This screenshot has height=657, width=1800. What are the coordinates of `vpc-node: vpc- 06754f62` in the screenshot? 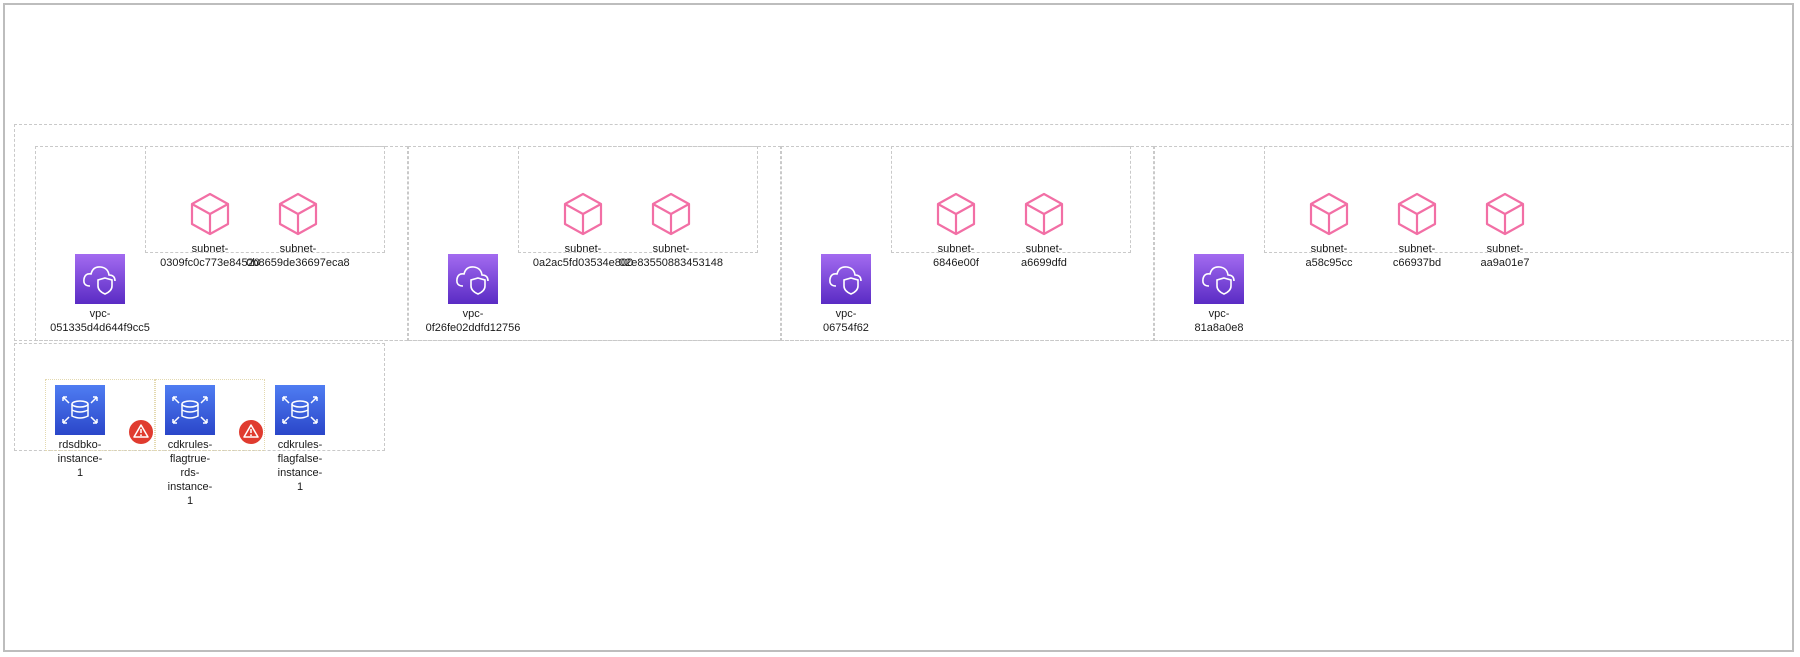 It's located at (846, 294).